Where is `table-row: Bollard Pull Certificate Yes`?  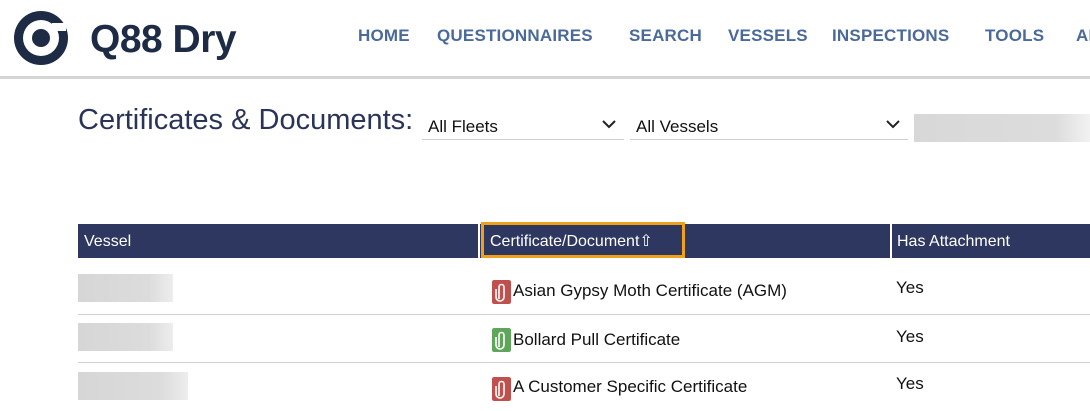 table-row: Bollard Pull Certificate Yes is located at coordinates (584, 339).